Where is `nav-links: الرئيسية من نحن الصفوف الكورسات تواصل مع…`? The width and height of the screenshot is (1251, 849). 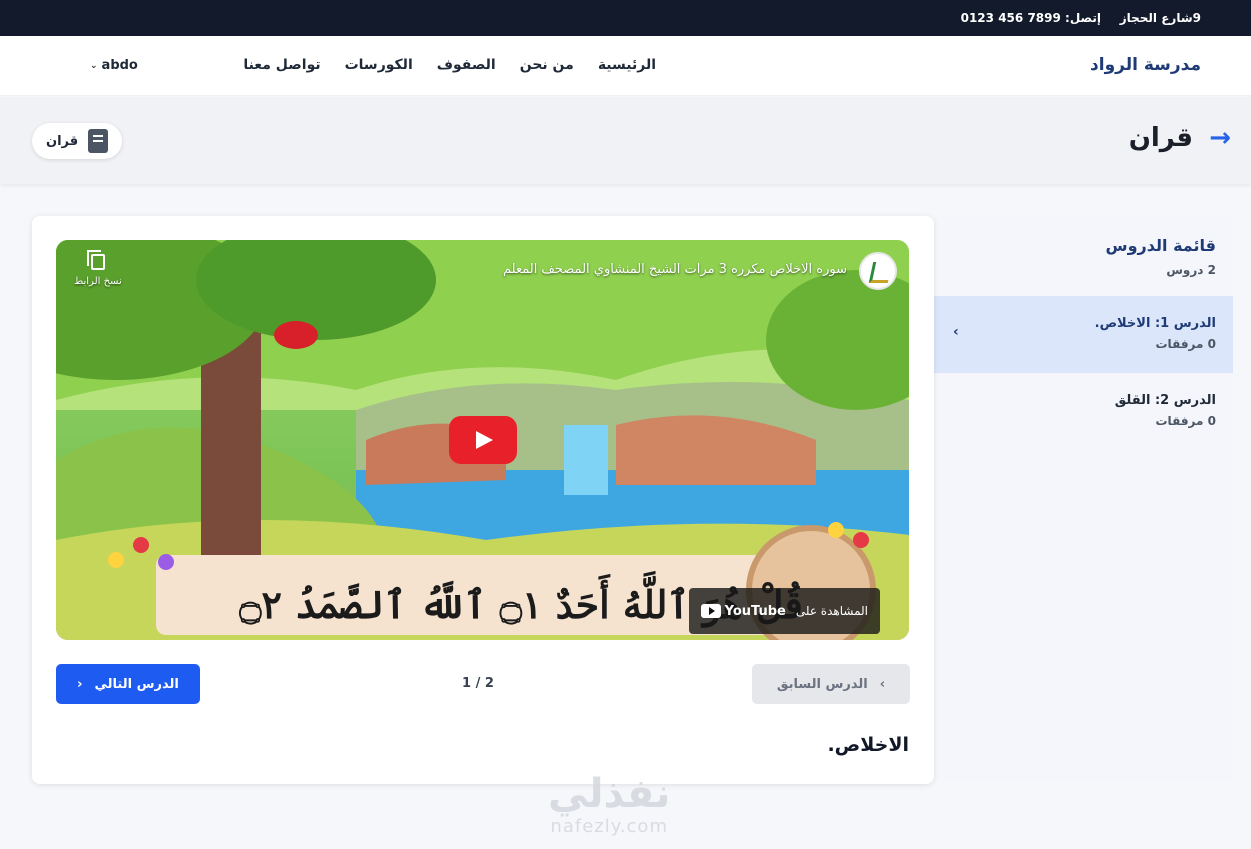
nav-links: الرئيسية من نحن الصفوف الكورسات تواصل مع… is located at coordinates (449, 65).